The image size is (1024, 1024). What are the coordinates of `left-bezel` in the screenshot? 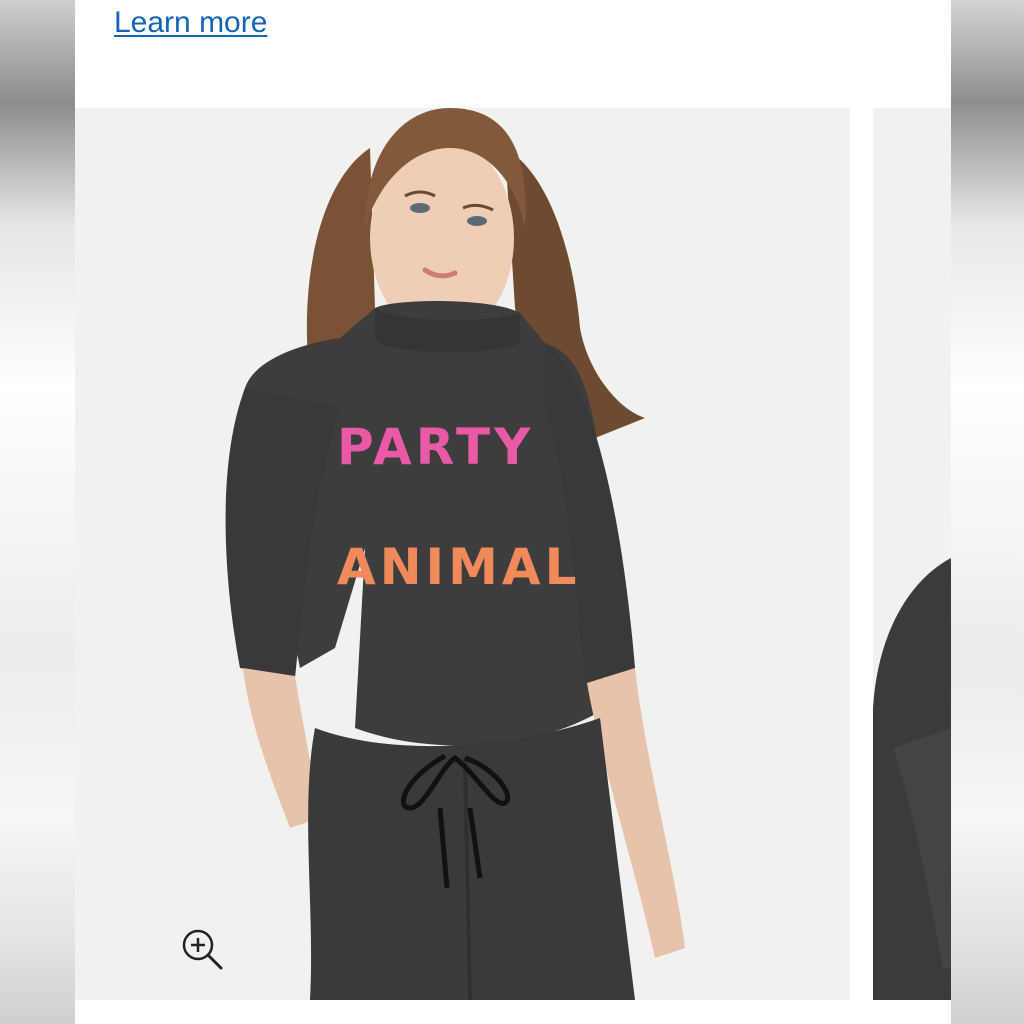 It's located at (37, 512).